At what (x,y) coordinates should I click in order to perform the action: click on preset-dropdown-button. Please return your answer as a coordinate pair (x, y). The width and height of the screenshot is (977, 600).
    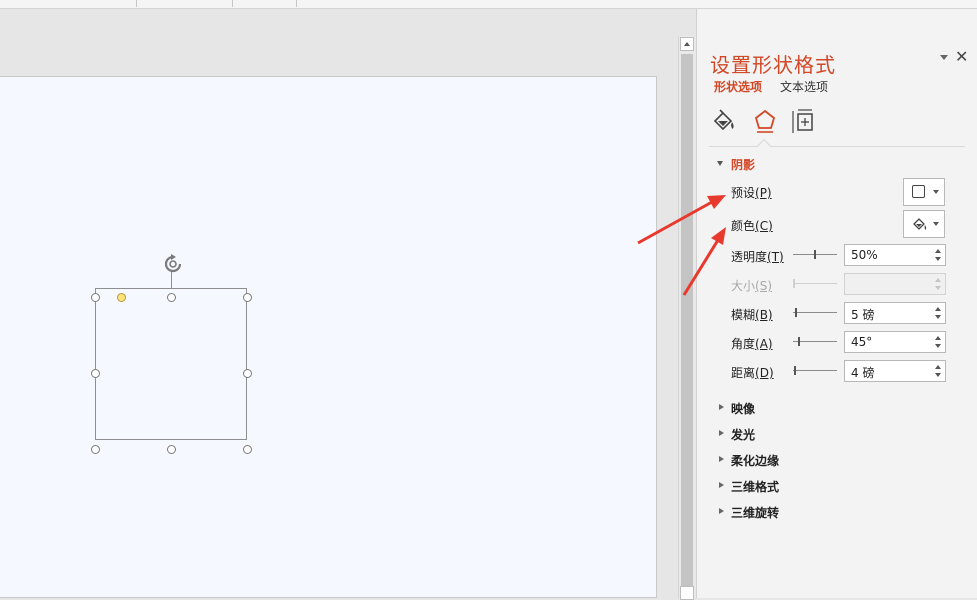
    Looking at the image, I should click on (924, 192).